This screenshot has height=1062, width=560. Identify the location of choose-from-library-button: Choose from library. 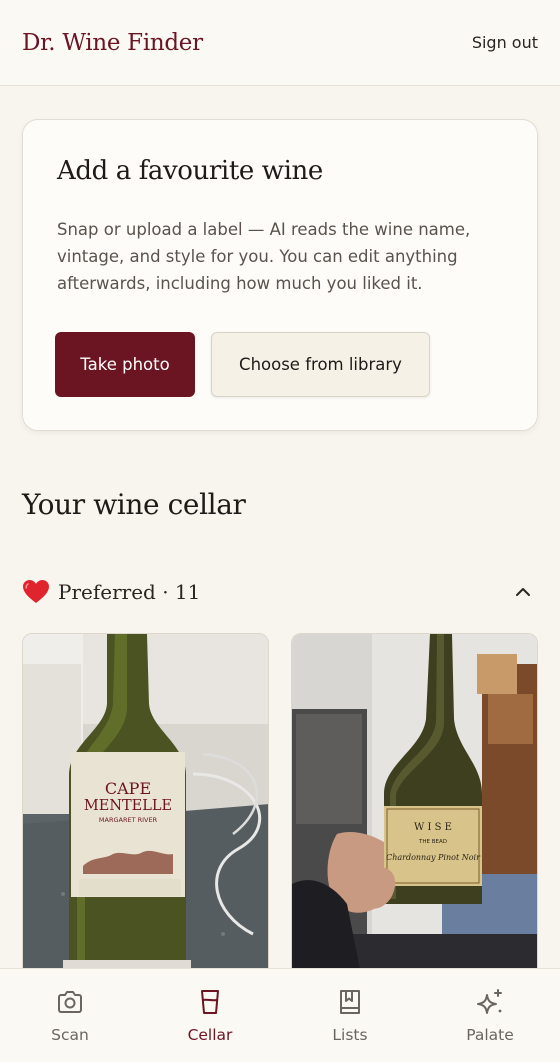
(320, 364).